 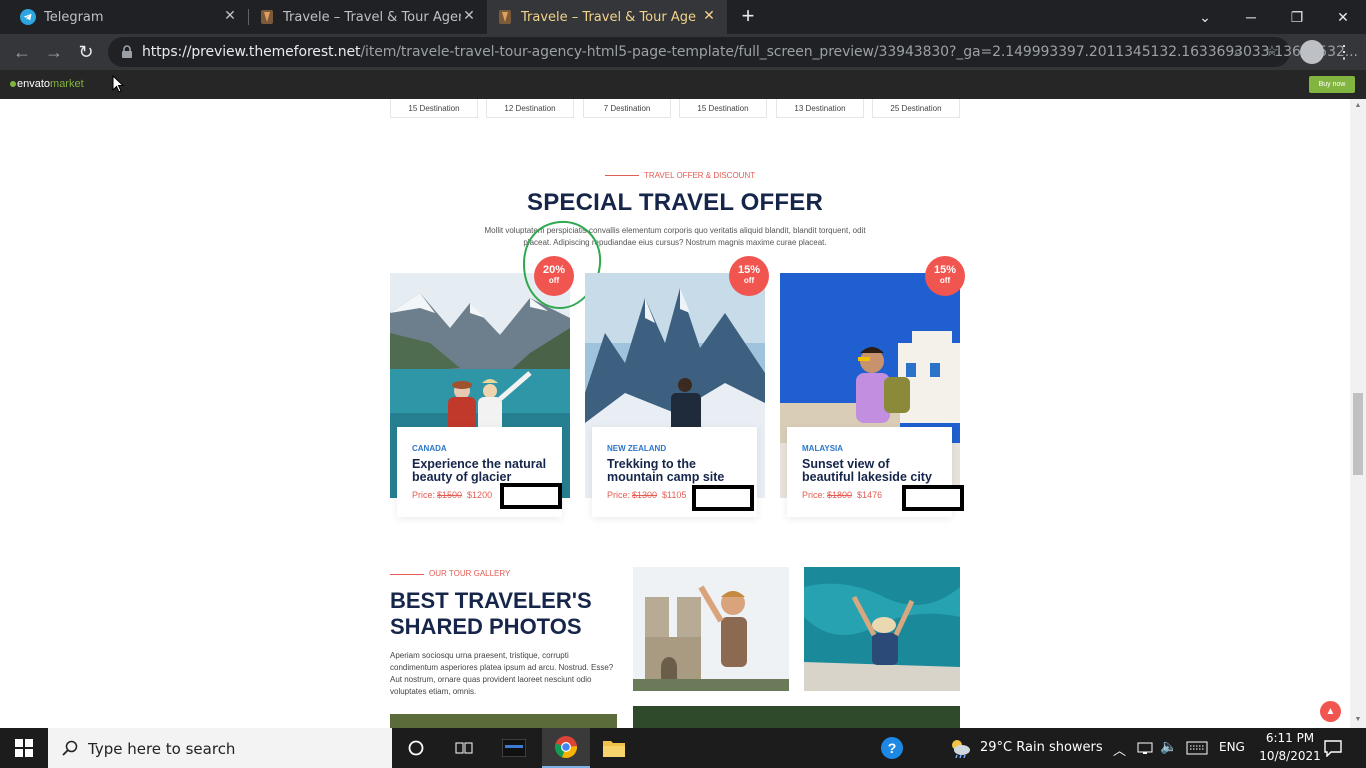 I want to click on page-scrollbar: ▲ ▼, so click(x=1358, y=413).